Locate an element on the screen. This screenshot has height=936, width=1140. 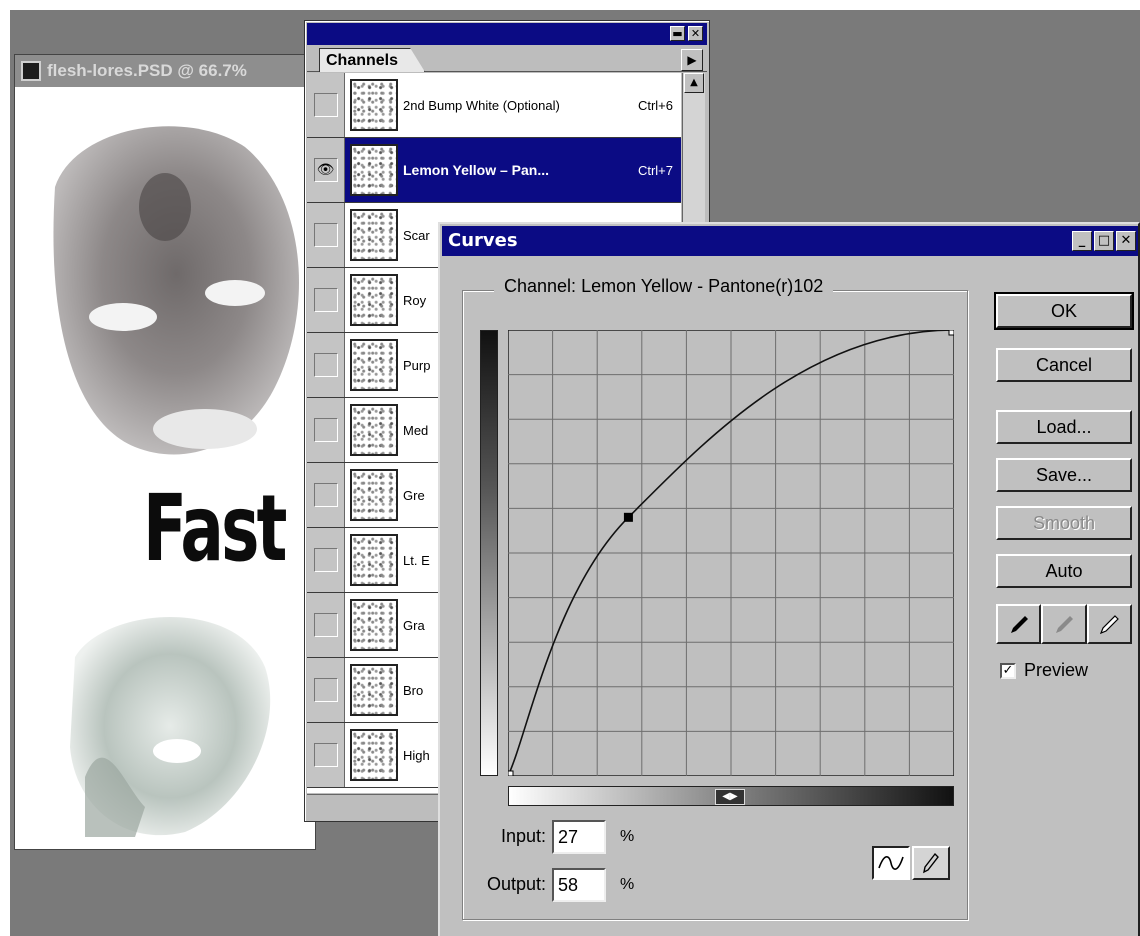
input-label: Input: is located at coordinates (523, 836).